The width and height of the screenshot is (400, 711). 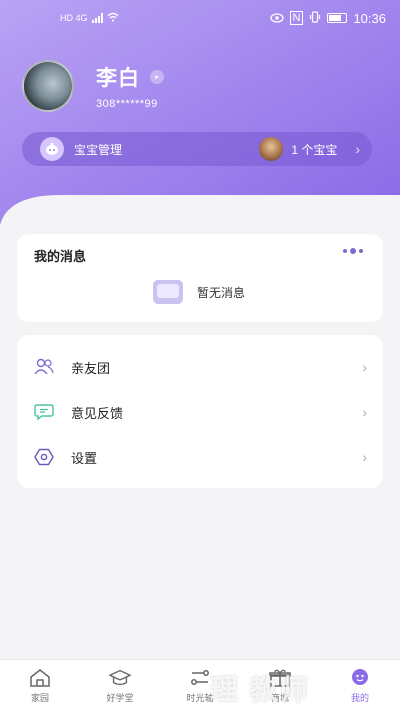 I want to click on menu-item-settings: 设置 ›, so click(x=200, y=457).